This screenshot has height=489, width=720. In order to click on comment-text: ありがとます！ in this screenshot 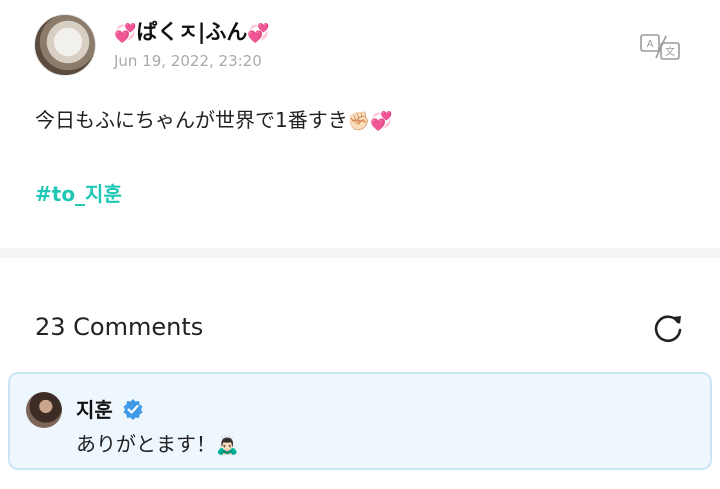, I will do `click(146, 444)`.